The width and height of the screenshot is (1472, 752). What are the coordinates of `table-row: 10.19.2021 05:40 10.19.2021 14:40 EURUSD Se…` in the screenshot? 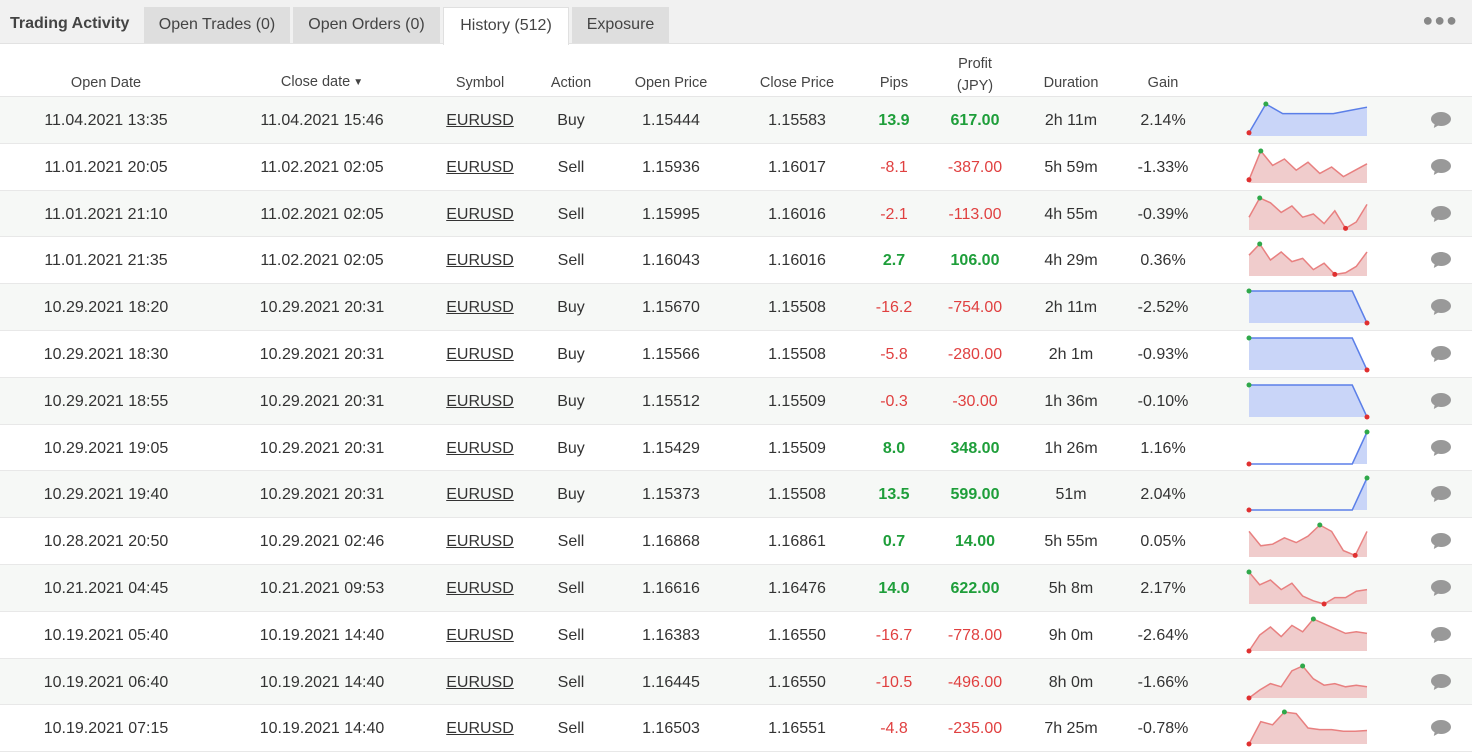 It's located at (736, 635).